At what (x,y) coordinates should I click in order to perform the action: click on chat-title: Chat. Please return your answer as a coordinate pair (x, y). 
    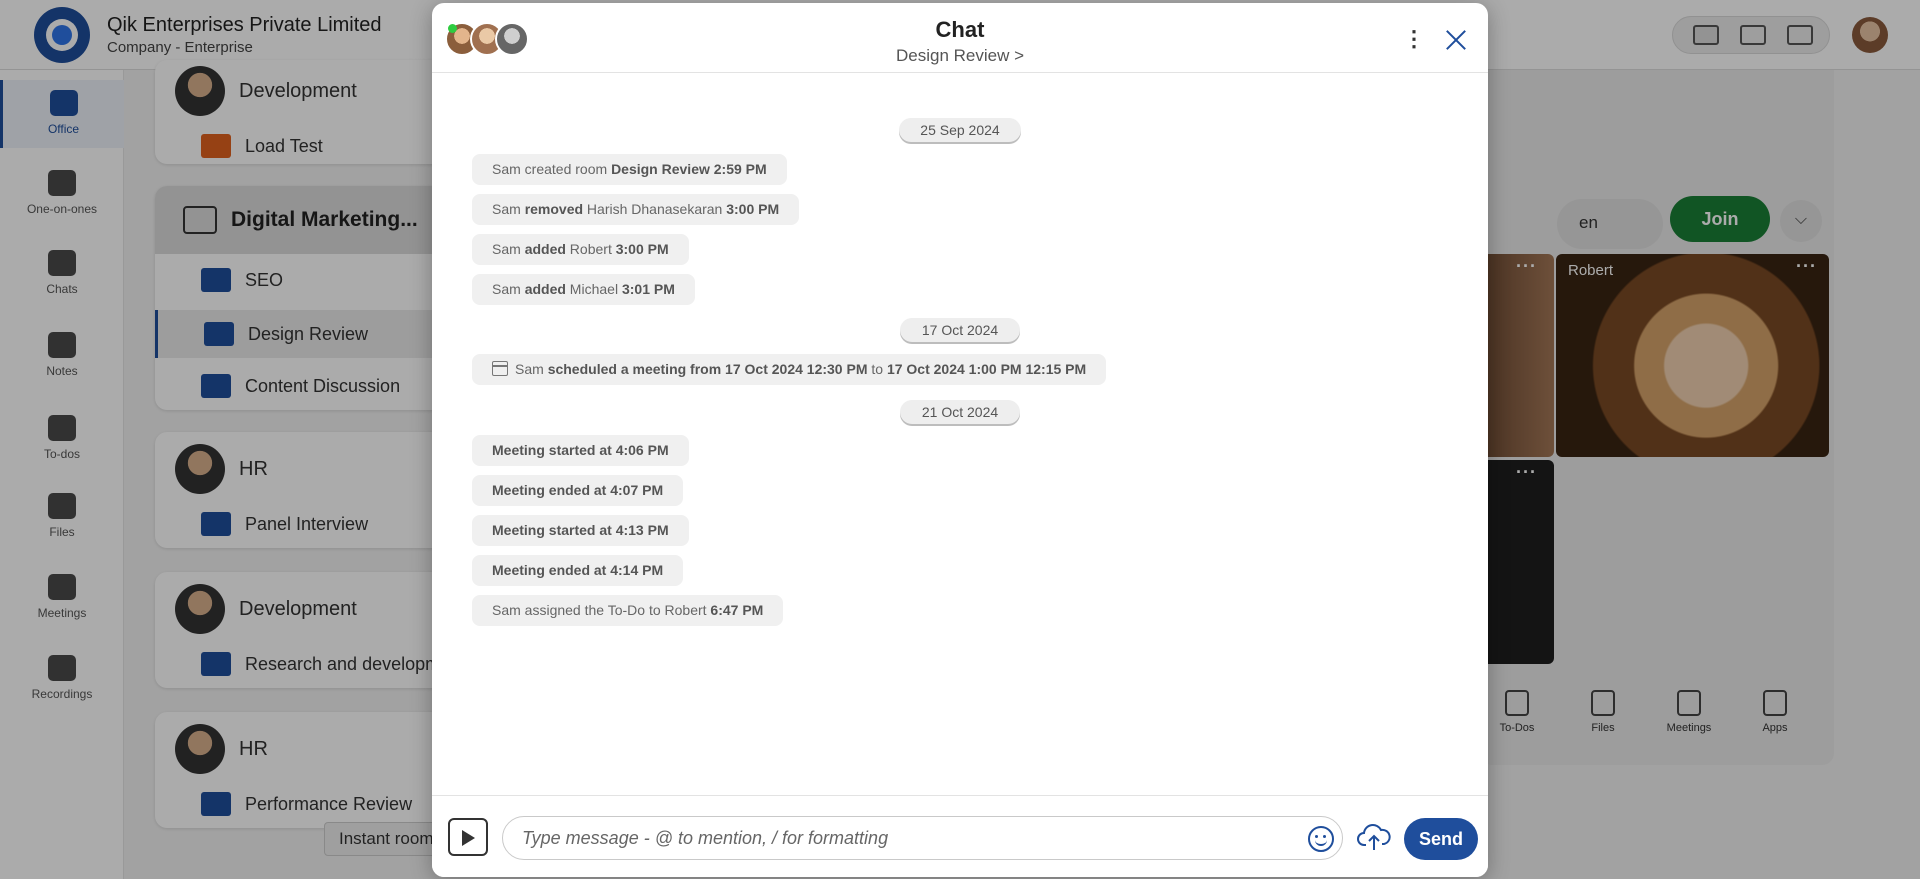
    Looking at the image, I should click on (960, 29).